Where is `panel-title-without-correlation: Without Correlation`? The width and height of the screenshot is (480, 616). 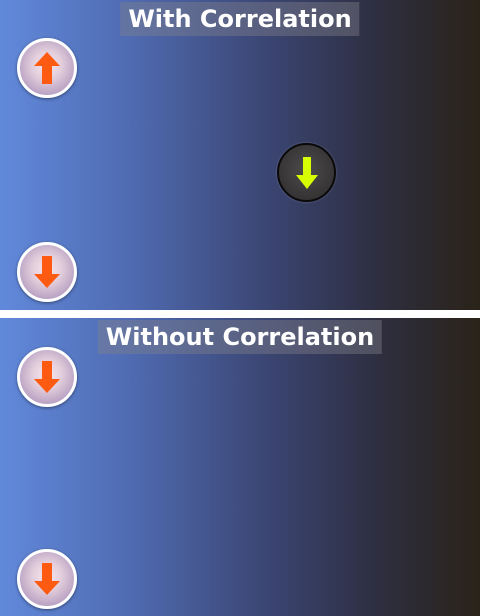
panel-title-without-correlation: Without Correlation is located at coordinates (240, 337).